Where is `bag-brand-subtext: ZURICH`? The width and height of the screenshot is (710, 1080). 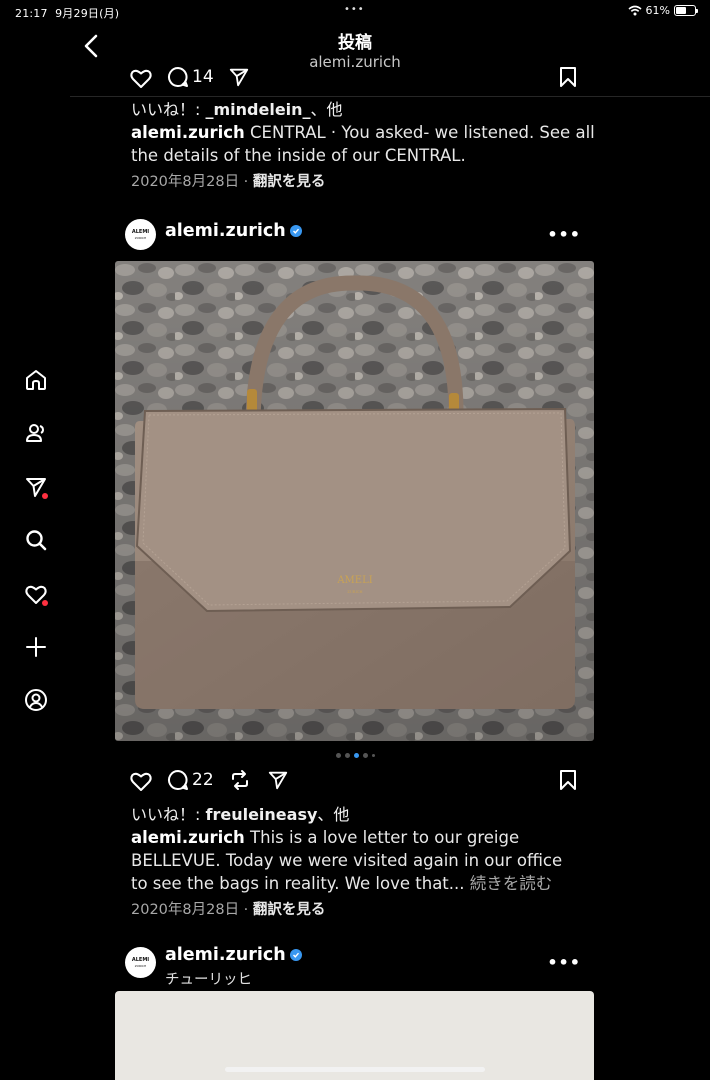 bag-brand-subtext: ZURICH is located at coordinates (354, 592).